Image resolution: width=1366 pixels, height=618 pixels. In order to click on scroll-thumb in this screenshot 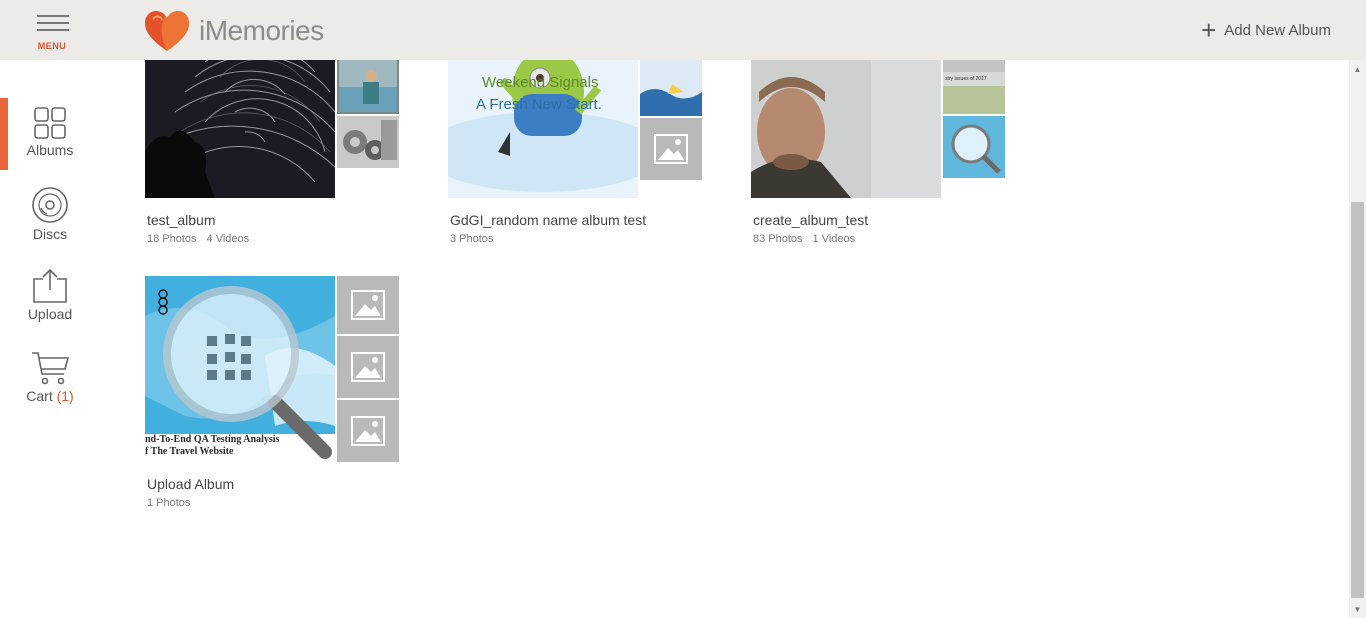, I will do `click(1357, 400)`.